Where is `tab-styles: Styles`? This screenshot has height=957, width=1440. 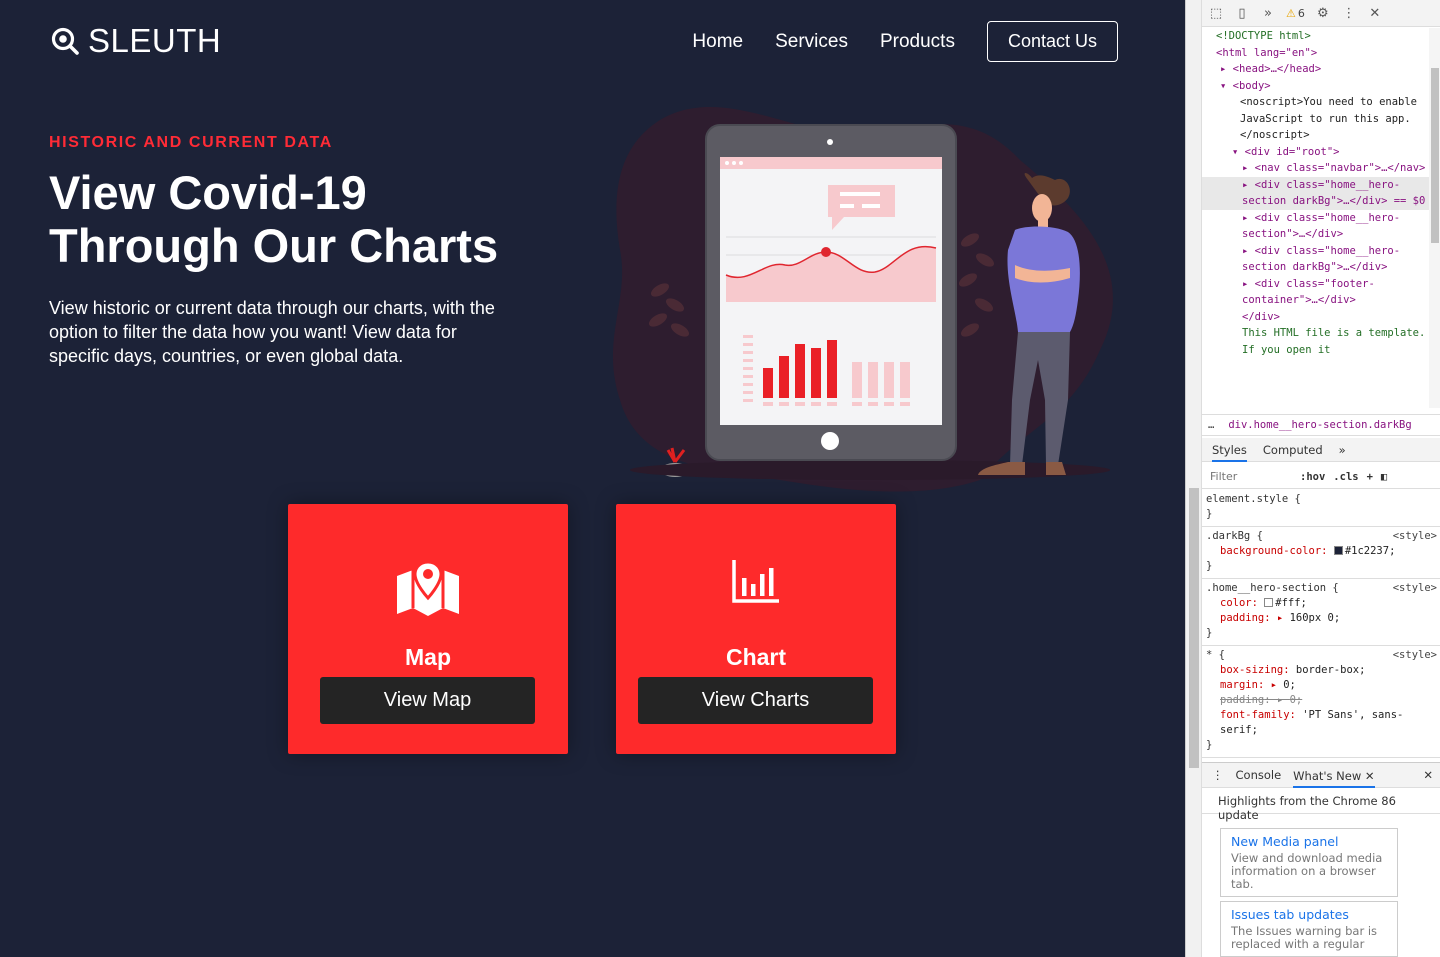 tab-styles: Styles is located at coordinates (1229, 450).